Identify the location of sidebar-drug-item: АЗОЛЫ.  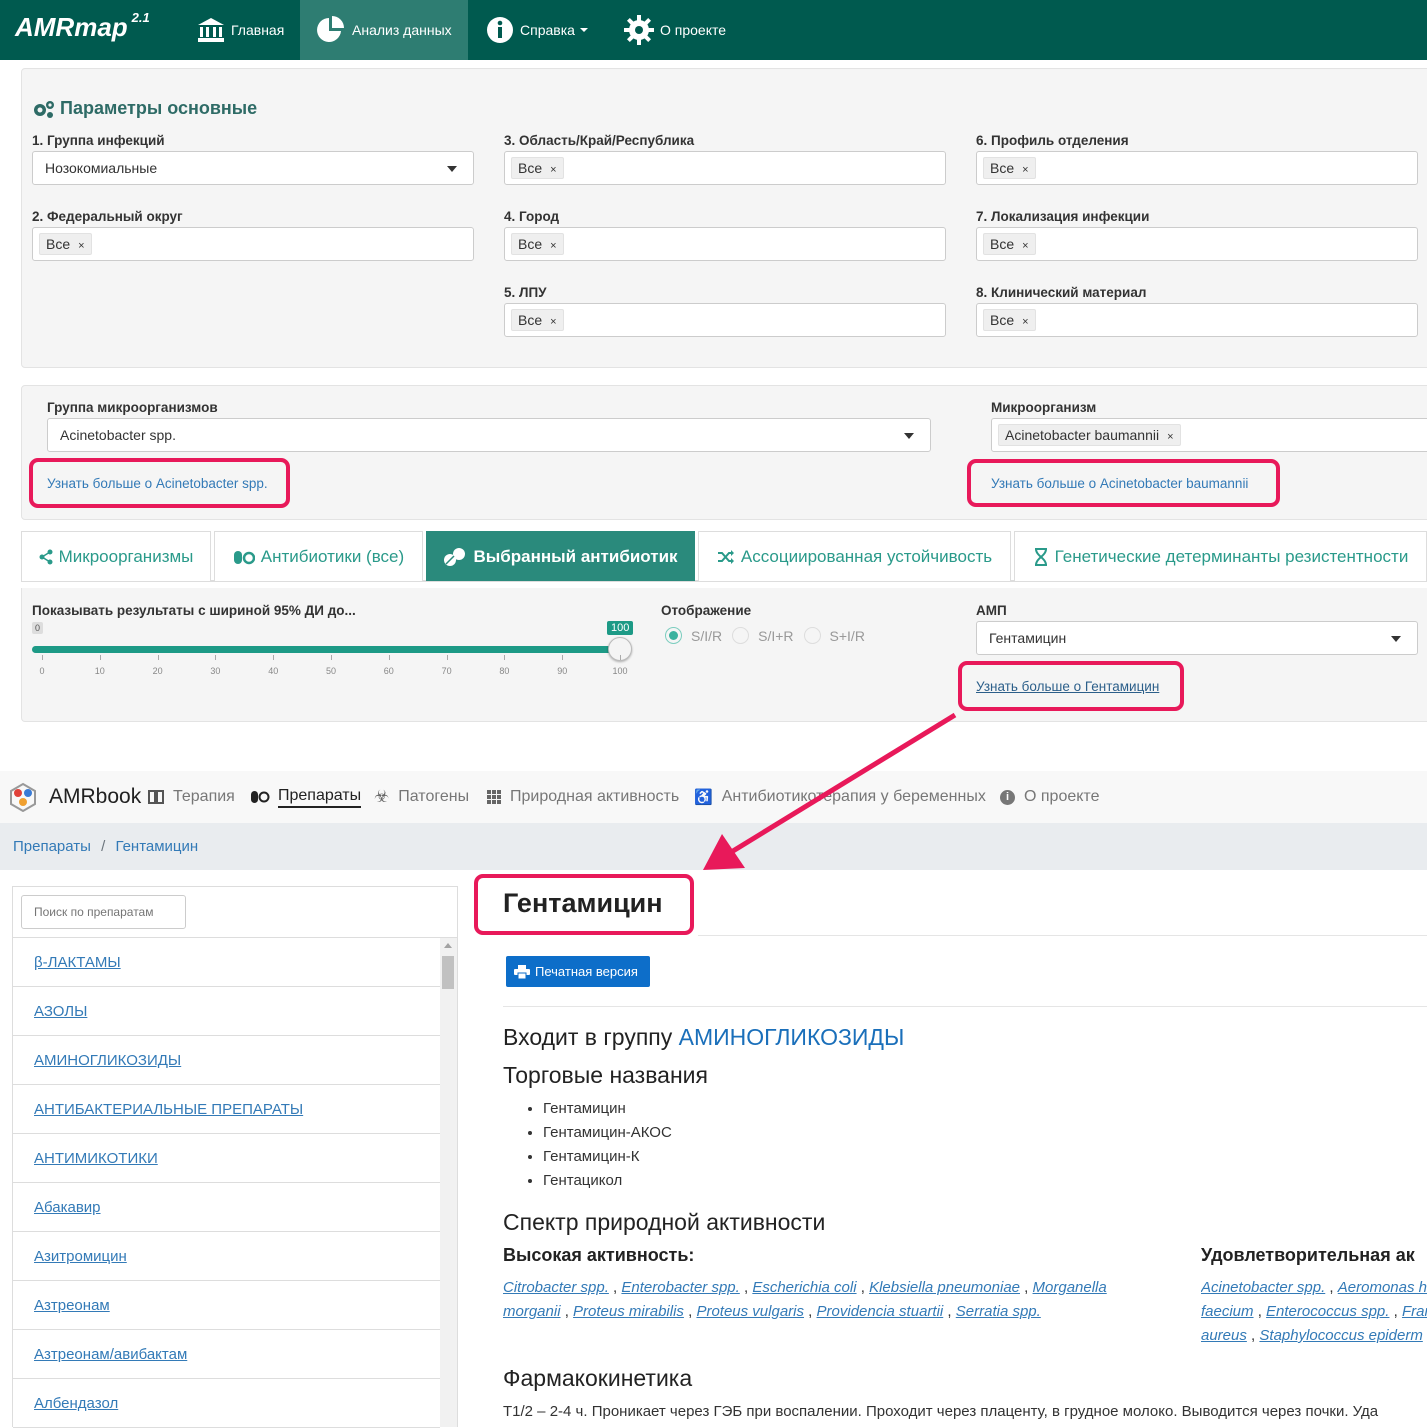
(226, 1011).